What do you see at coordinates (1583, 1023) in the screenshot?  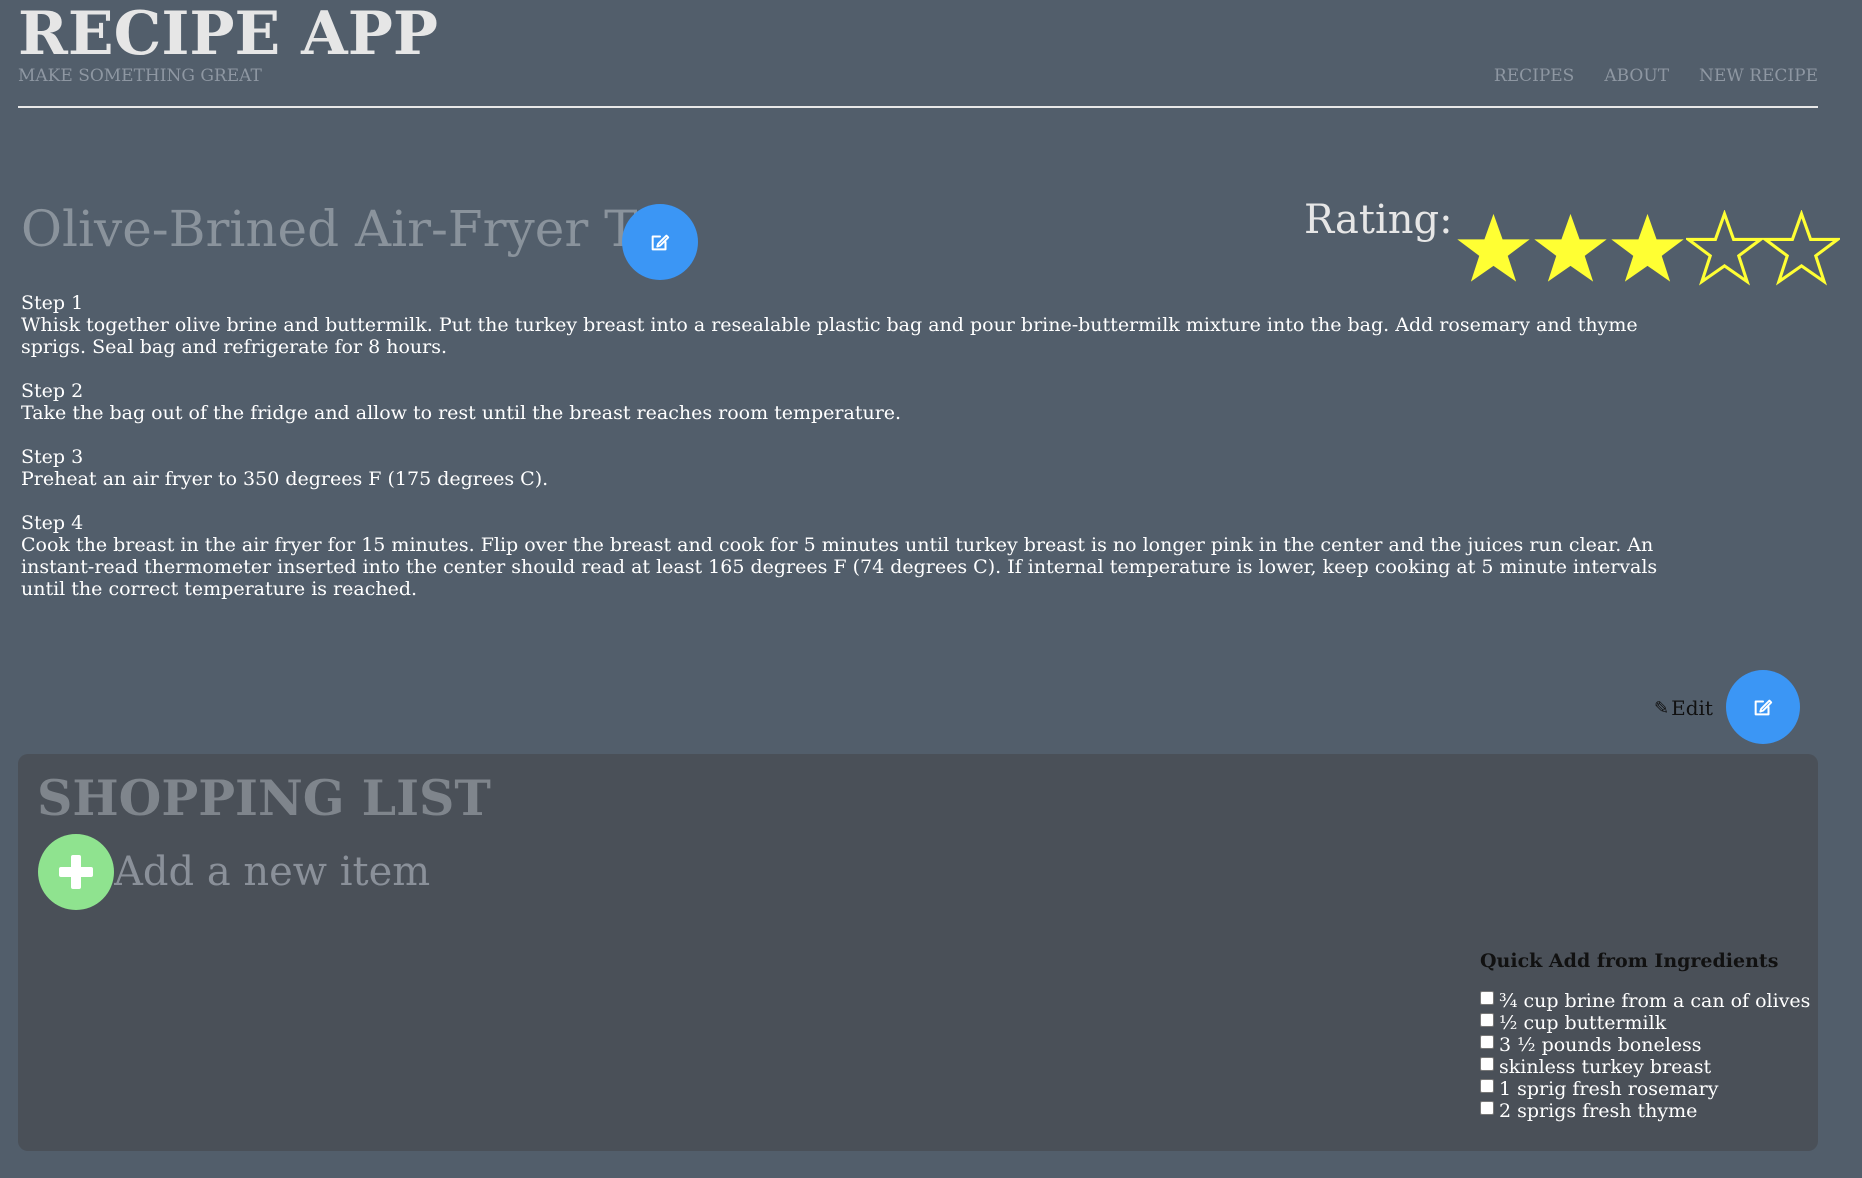 I see `ingredient-label: ½ cup buttermilk` at bounding box center [1583, 1023].